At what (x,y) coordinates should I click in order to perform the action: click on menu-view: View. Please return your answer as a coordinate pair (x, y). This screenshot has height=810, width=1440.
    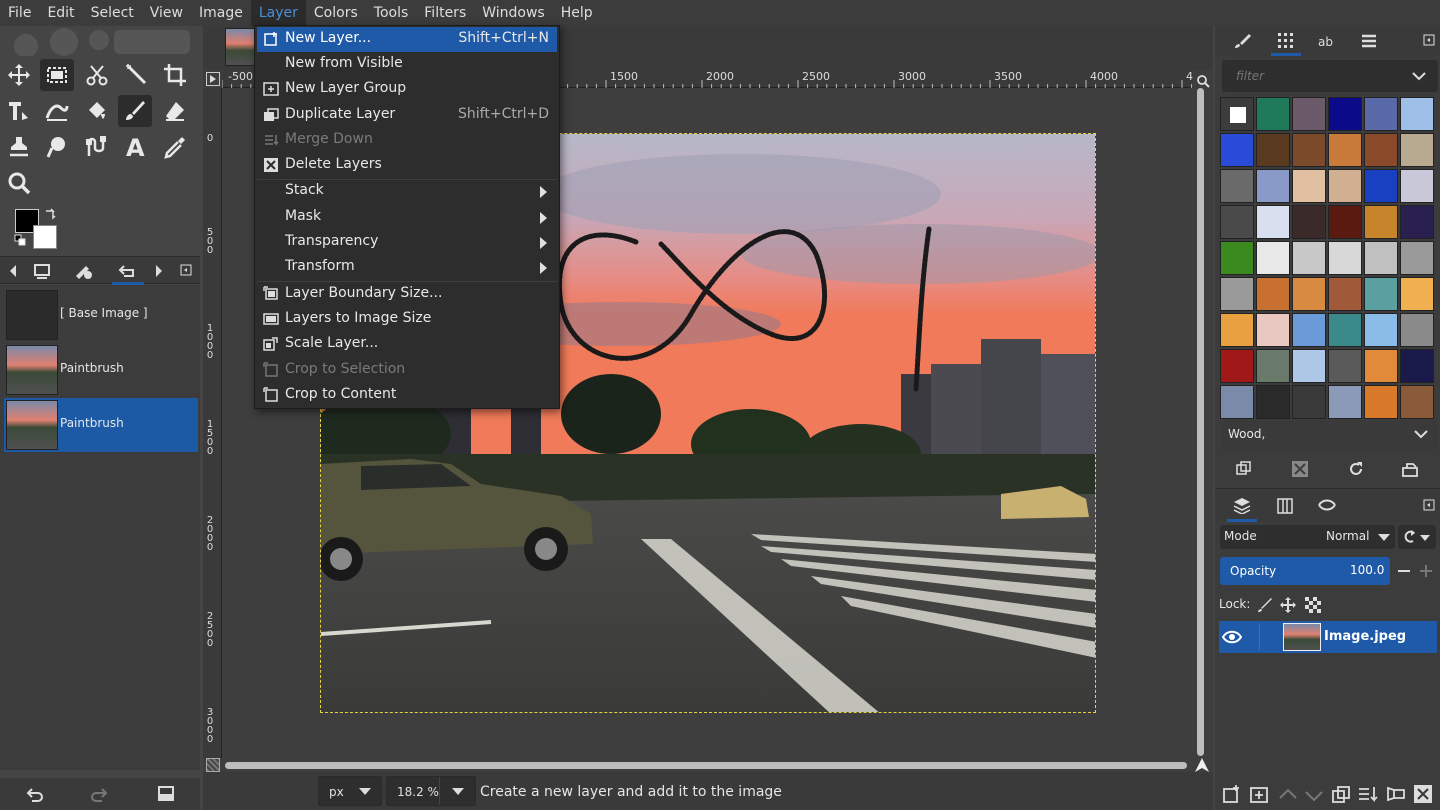
    Looking at the image, I should click on (166, 13).